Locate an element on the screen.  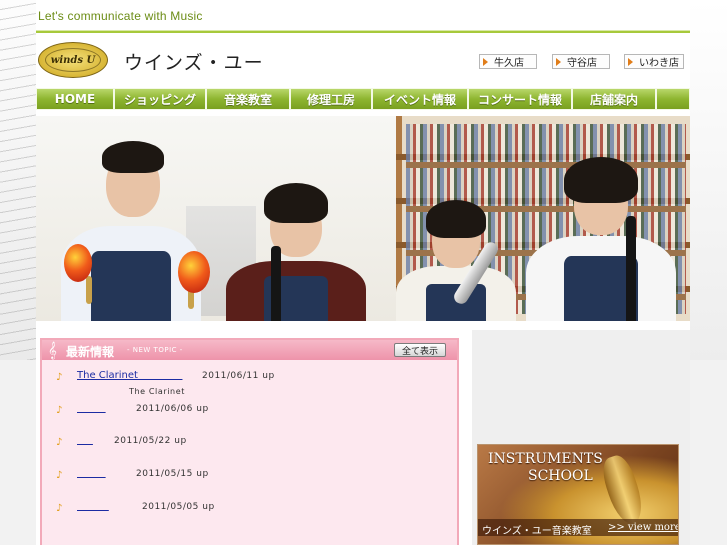
banner-footer: ウインズ・ユー音楽教室 >> view more is located at coordinates (578, 528).